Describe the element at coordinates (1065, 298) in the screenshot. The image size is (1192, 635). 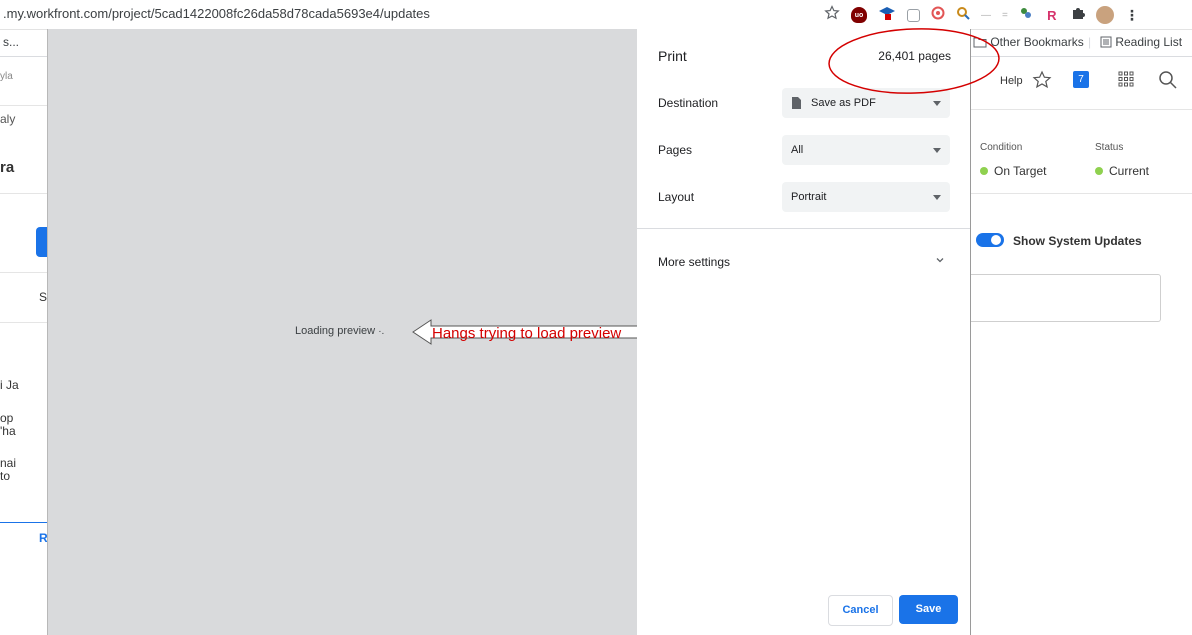
I see `update-input` at that location.